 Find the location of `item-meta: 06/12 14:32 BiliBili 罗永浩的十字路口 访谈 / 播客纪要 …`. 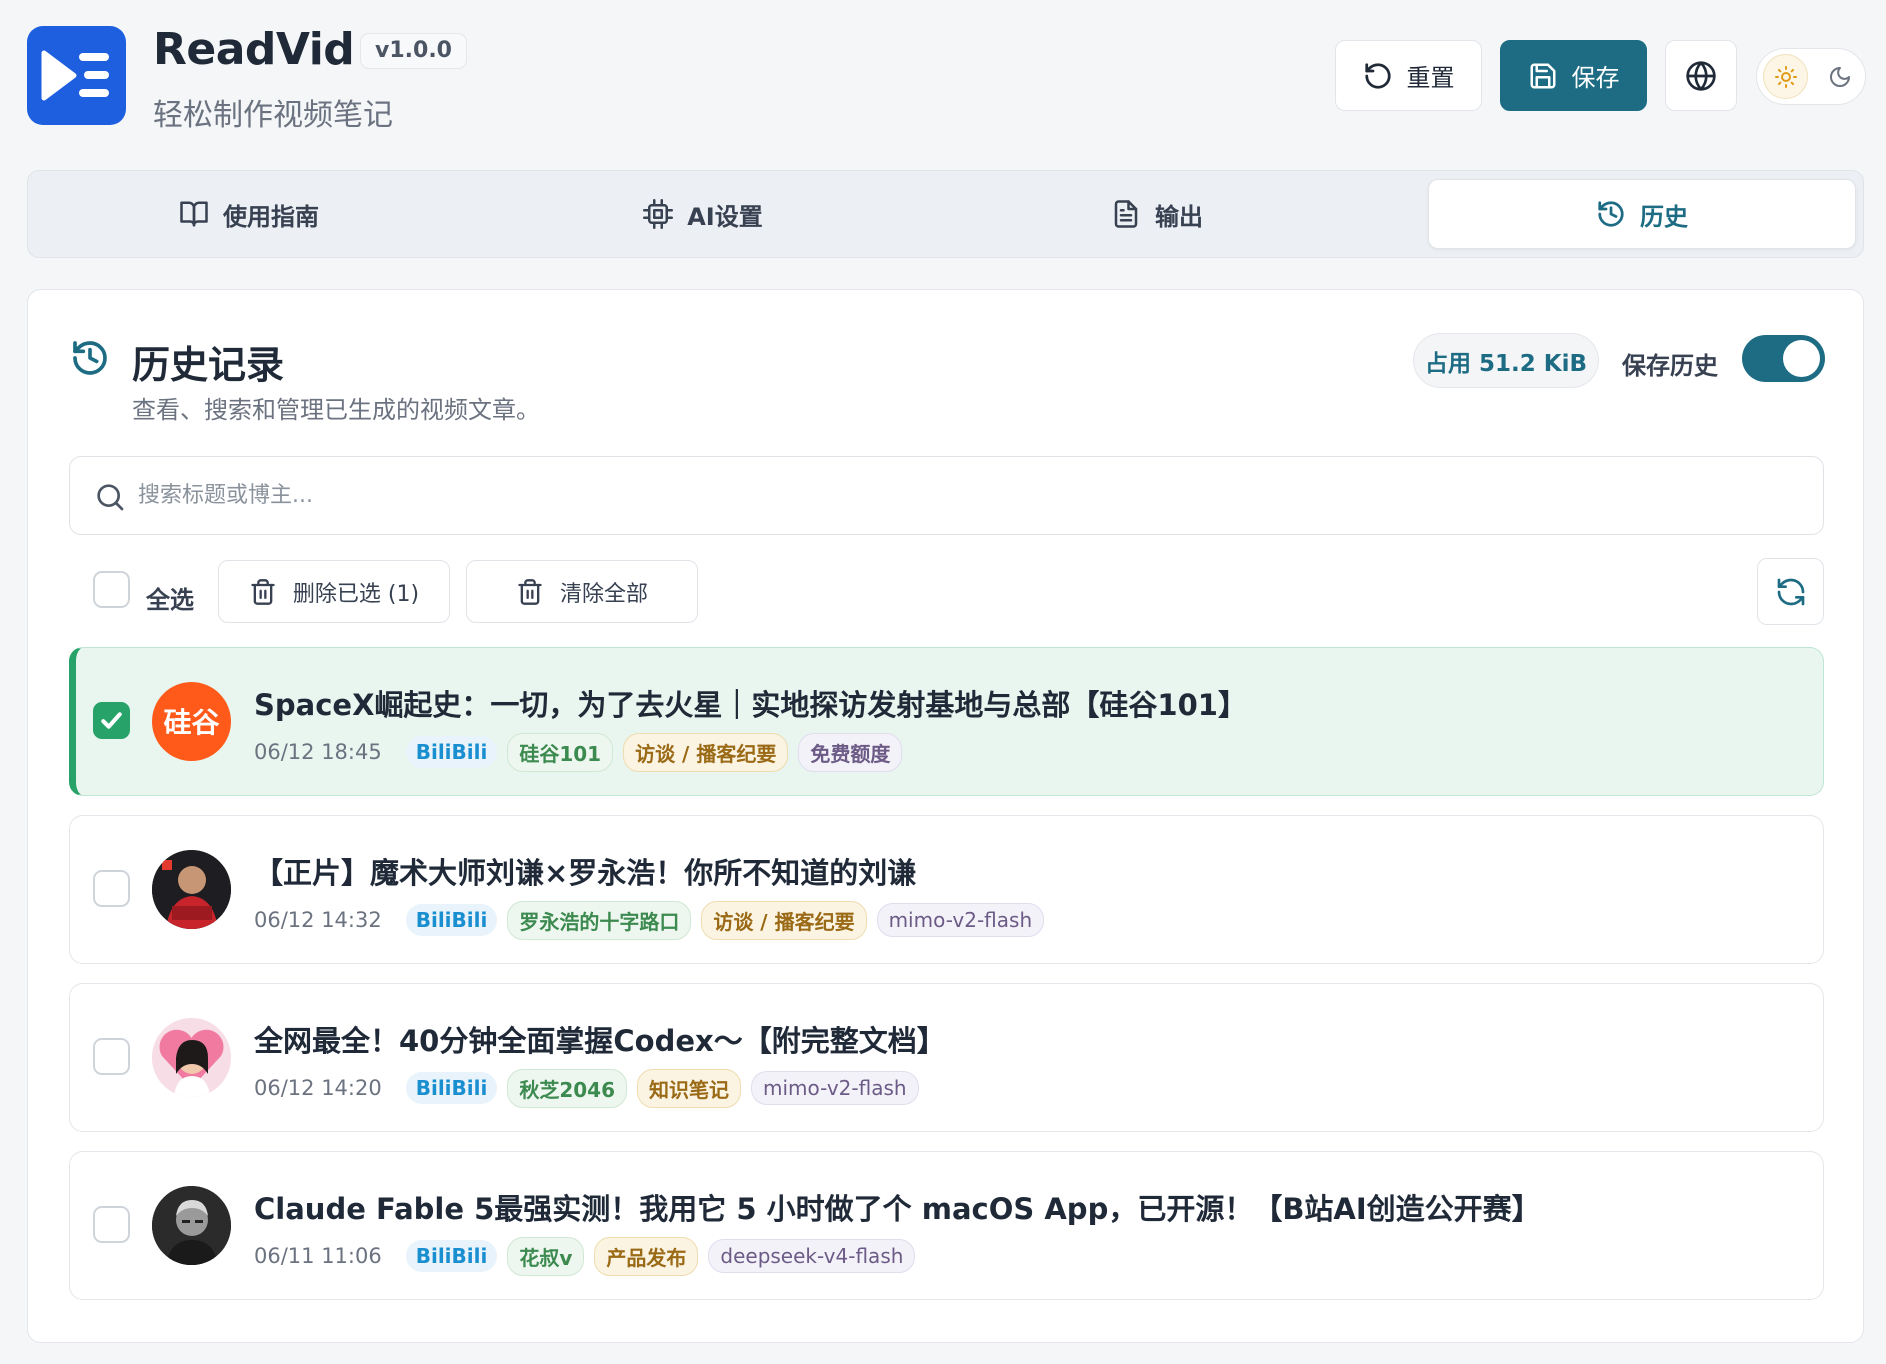

item-meta: 06/12 14:32 BiliBili 罗永浩的十字路口 访谈 / 播客纪要 … is located at coordinates (649, 920).